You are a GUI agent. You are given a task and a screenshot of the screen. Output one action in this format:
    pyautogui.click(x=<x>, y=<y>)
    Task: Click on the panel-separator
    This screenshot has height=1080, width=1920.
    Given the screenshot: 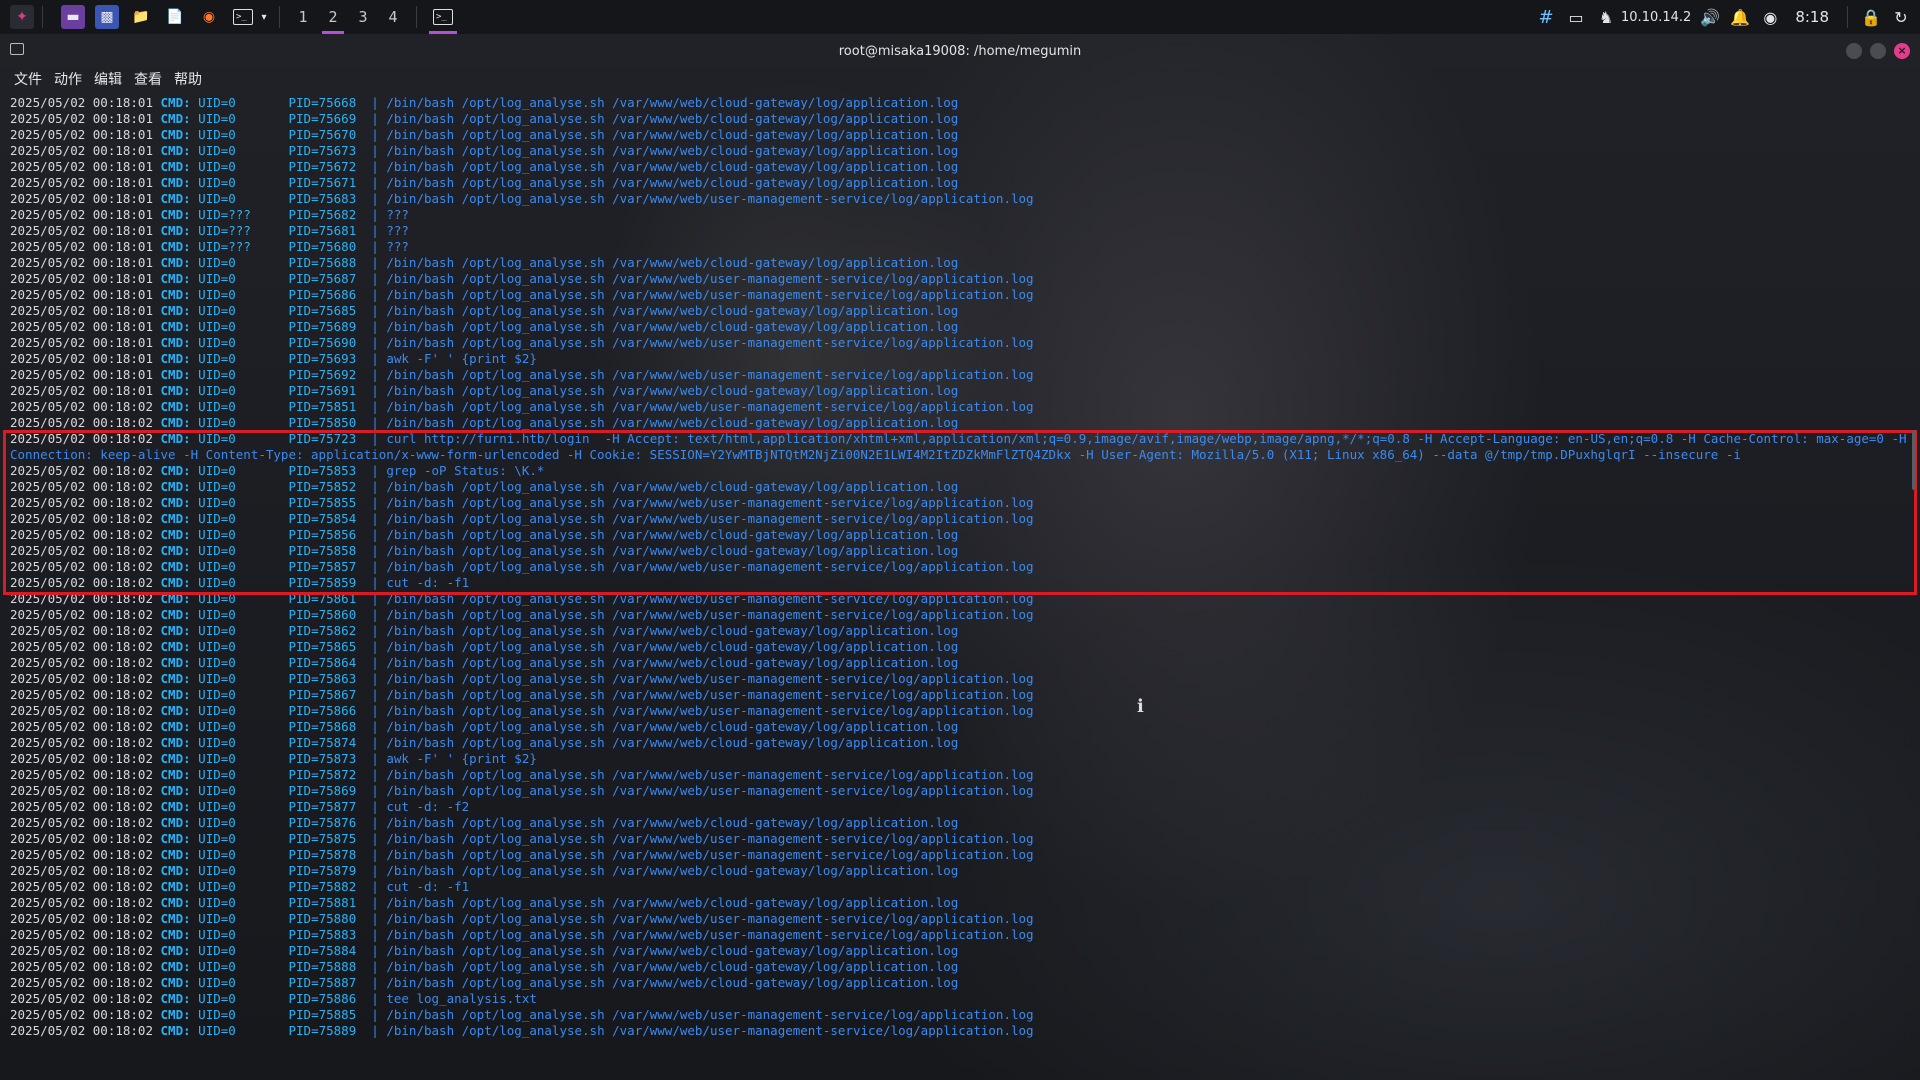 What is the action you would take?
    pyautogui.click(x=1847, y=17)
    